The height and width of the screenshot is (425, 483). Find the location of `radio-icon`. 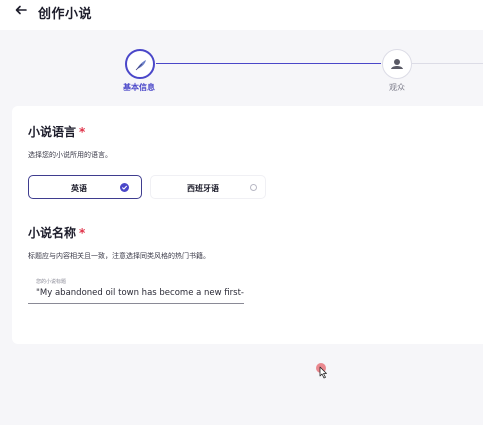

radio-icon is located at coordinates (253, 187).